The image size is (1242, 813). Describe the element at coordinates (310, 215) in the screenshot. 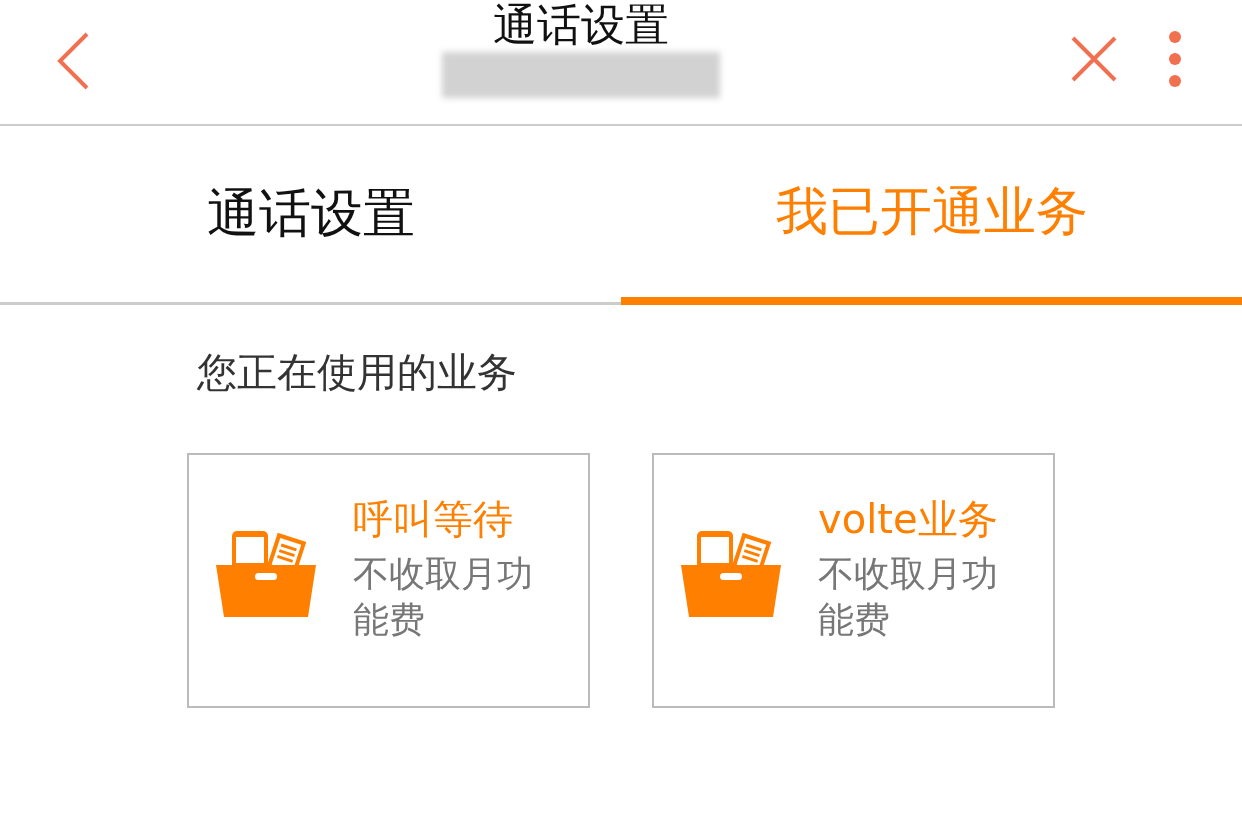

I see `tab: 通话设置` at that location.